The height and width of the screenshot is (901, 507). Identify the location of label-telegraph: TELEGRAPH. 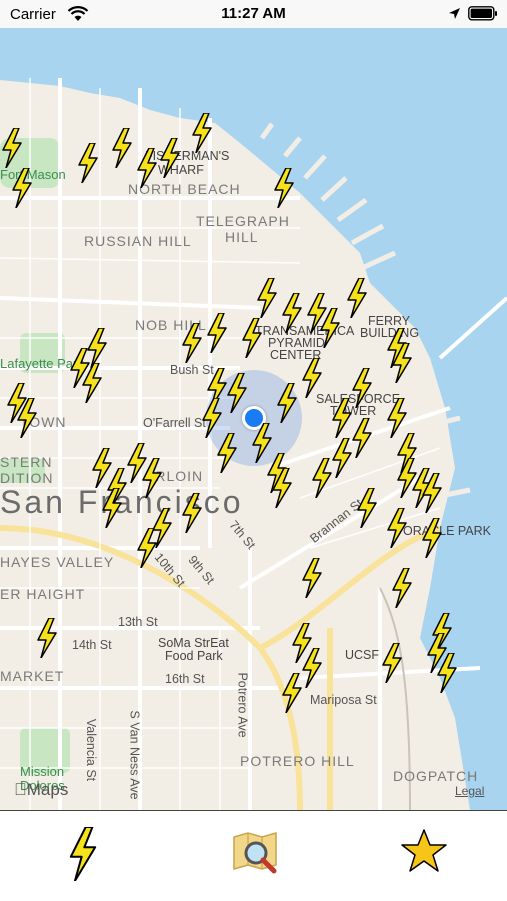
(243, 221).